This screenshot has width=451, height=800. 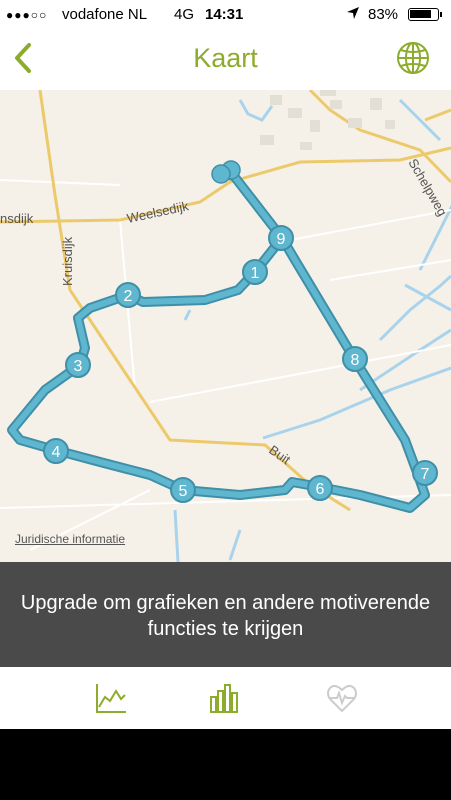 I want to click on road-label-weelsedijk: Weelsedijk, so click(x=158, y=212).